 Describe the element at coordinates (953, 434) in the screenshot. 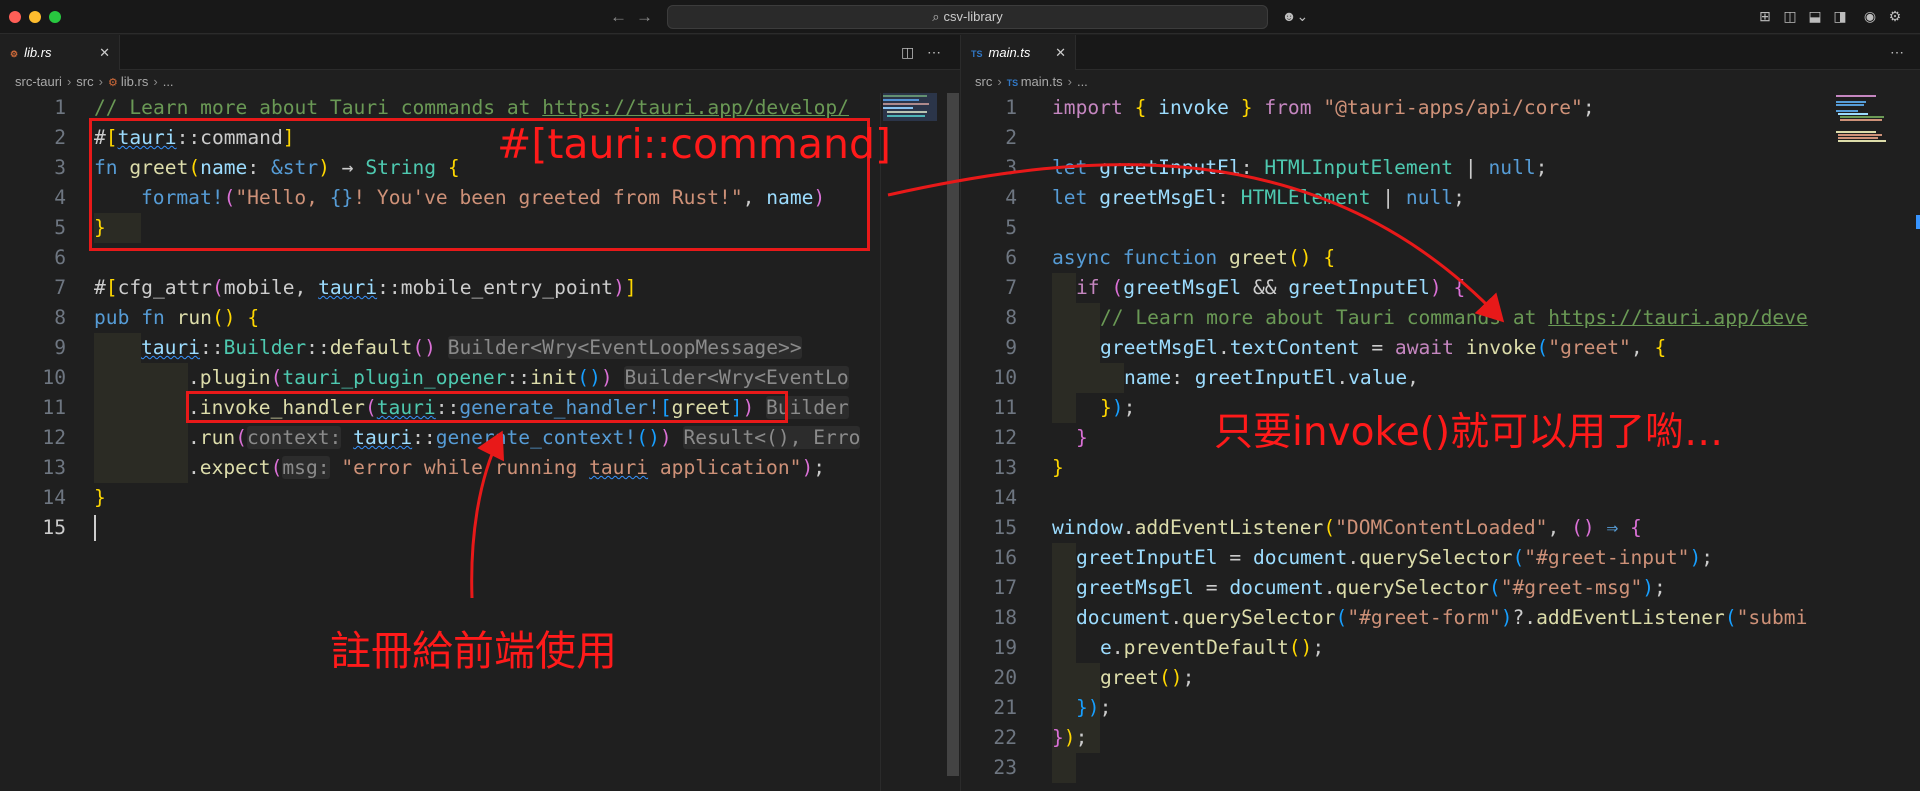

I see `left-vertical-scrollbar` at that location.